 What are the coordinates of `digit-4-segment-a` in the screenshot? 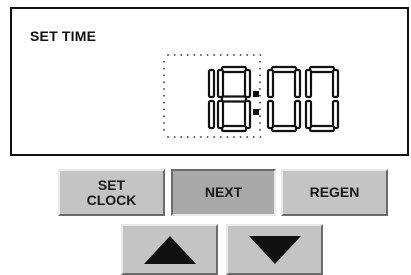 It's located at (322, 69).